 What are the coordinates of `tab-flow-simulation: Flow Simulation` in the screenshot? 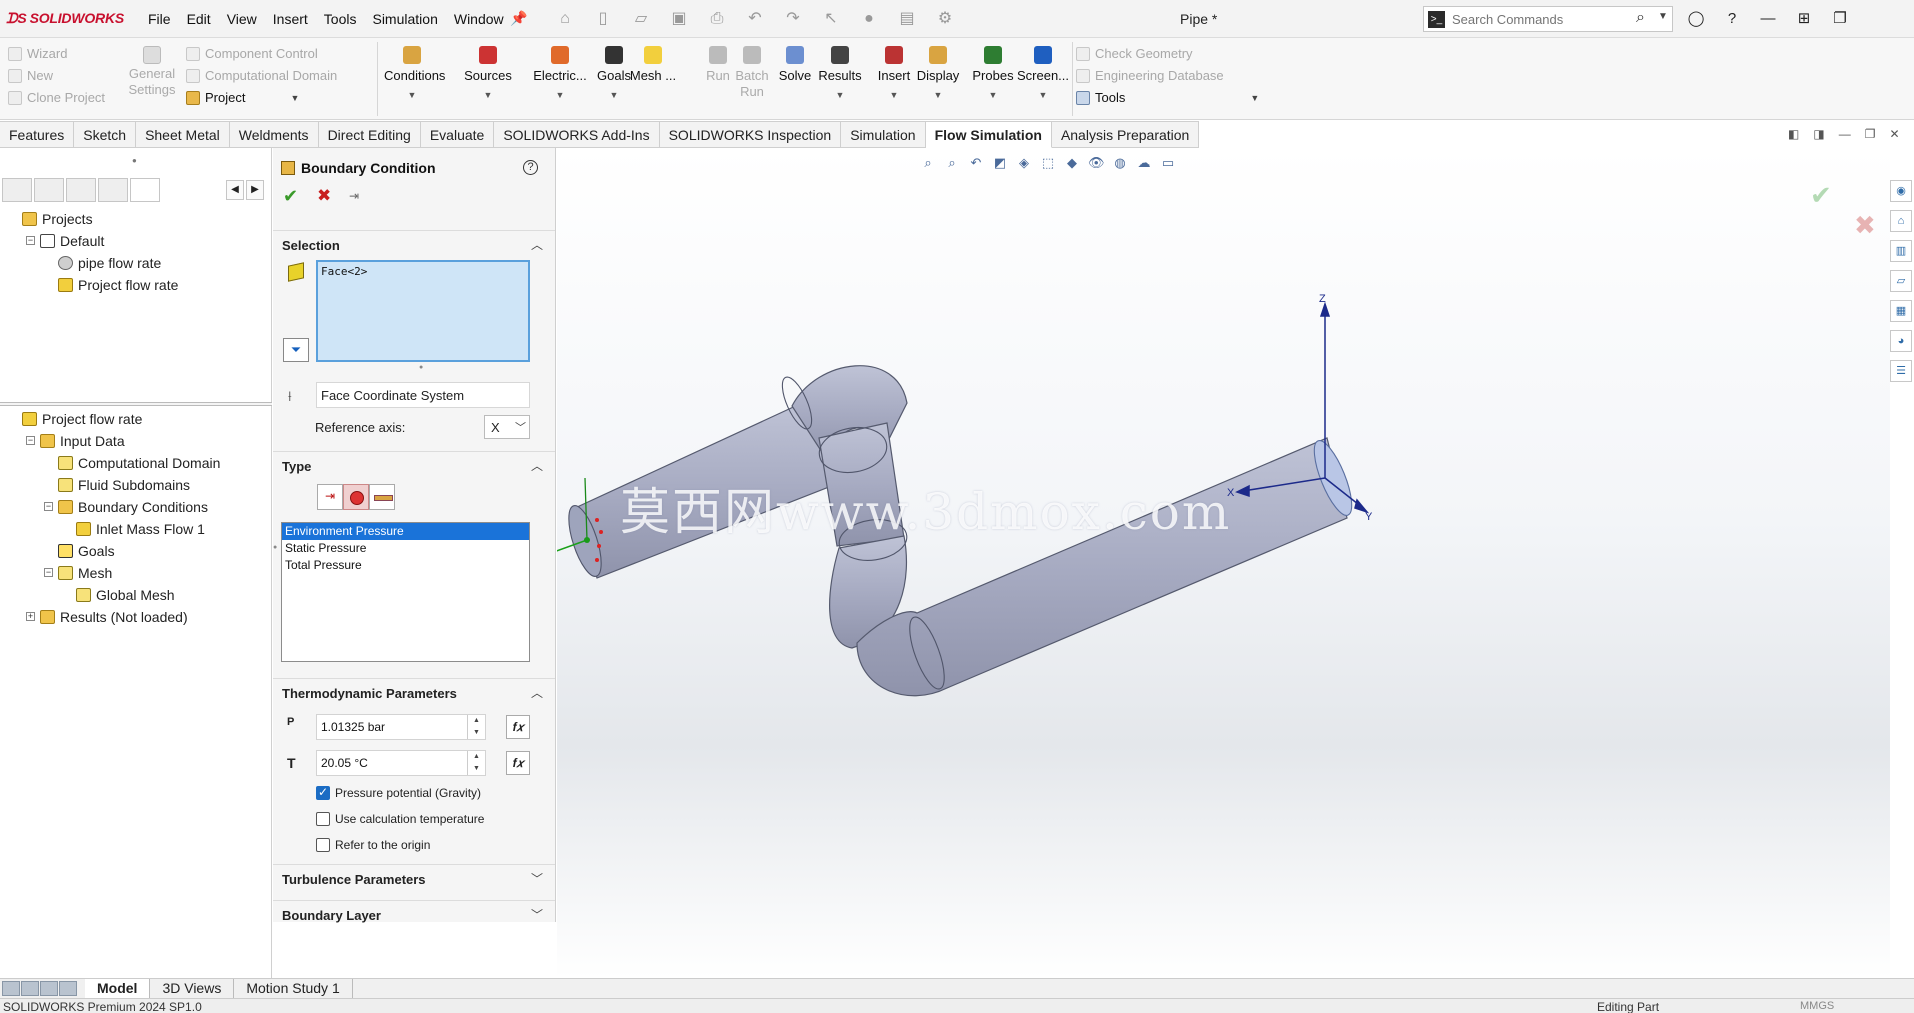 It's located at (988, 134).